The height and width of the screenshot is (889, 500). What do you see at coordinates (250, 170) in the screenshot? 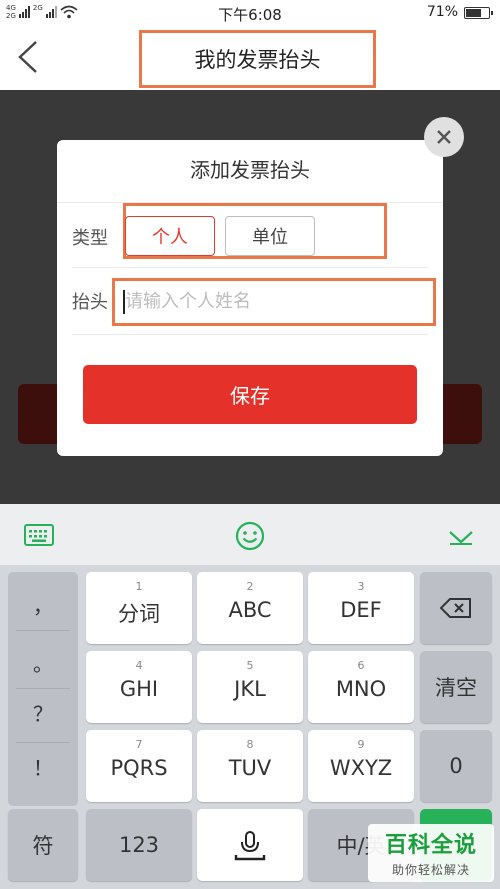
I see `dialog-title: 添加发票抬头` at bounding box center [250, 170].